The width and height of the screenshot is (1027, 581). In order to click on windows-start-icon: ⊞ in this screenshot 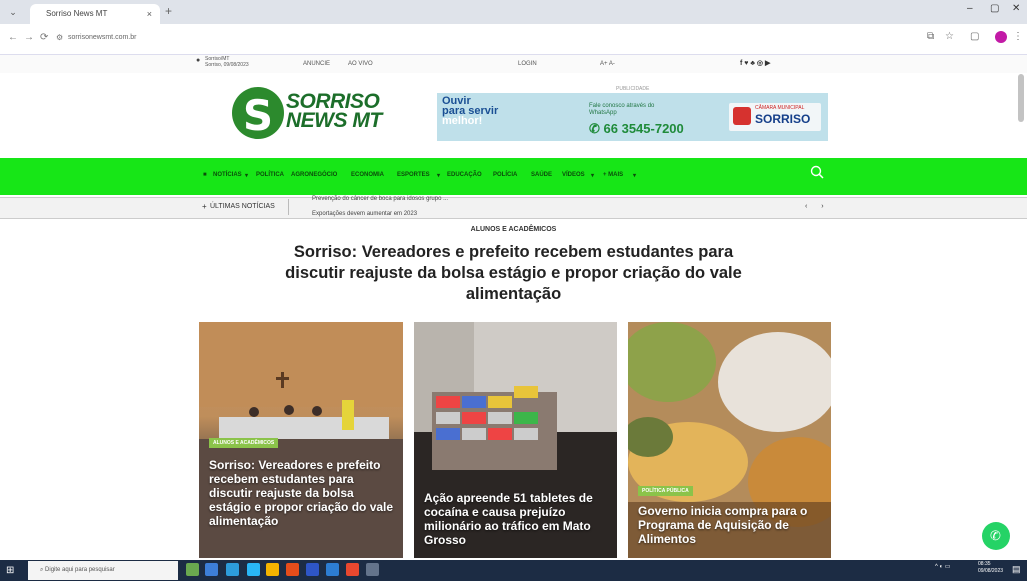, I will do `click(10, 570)`.